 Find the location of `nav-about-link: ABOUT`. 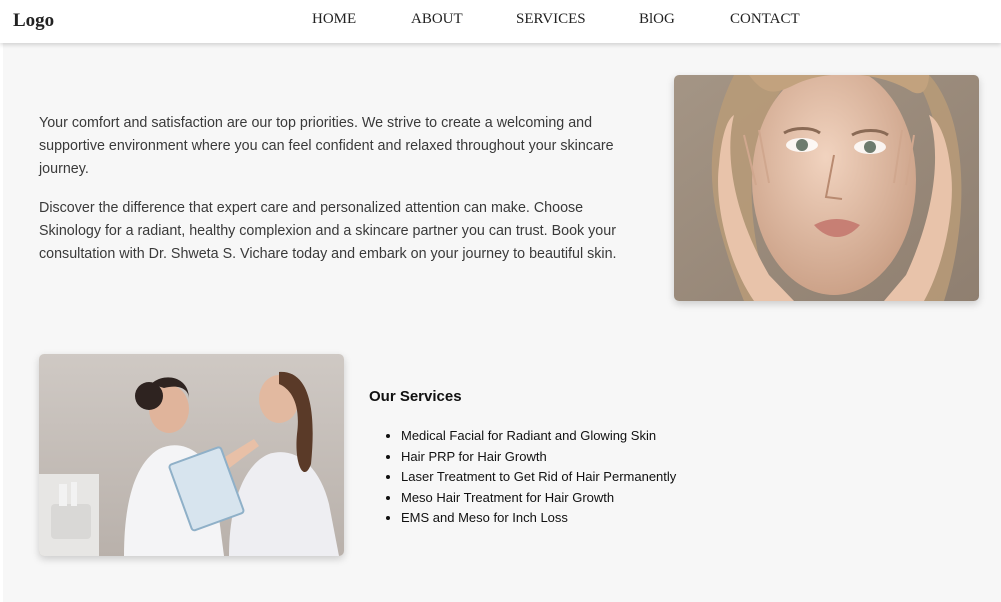

nav-about-link: ABOUT is located at coordinates (437, 19).